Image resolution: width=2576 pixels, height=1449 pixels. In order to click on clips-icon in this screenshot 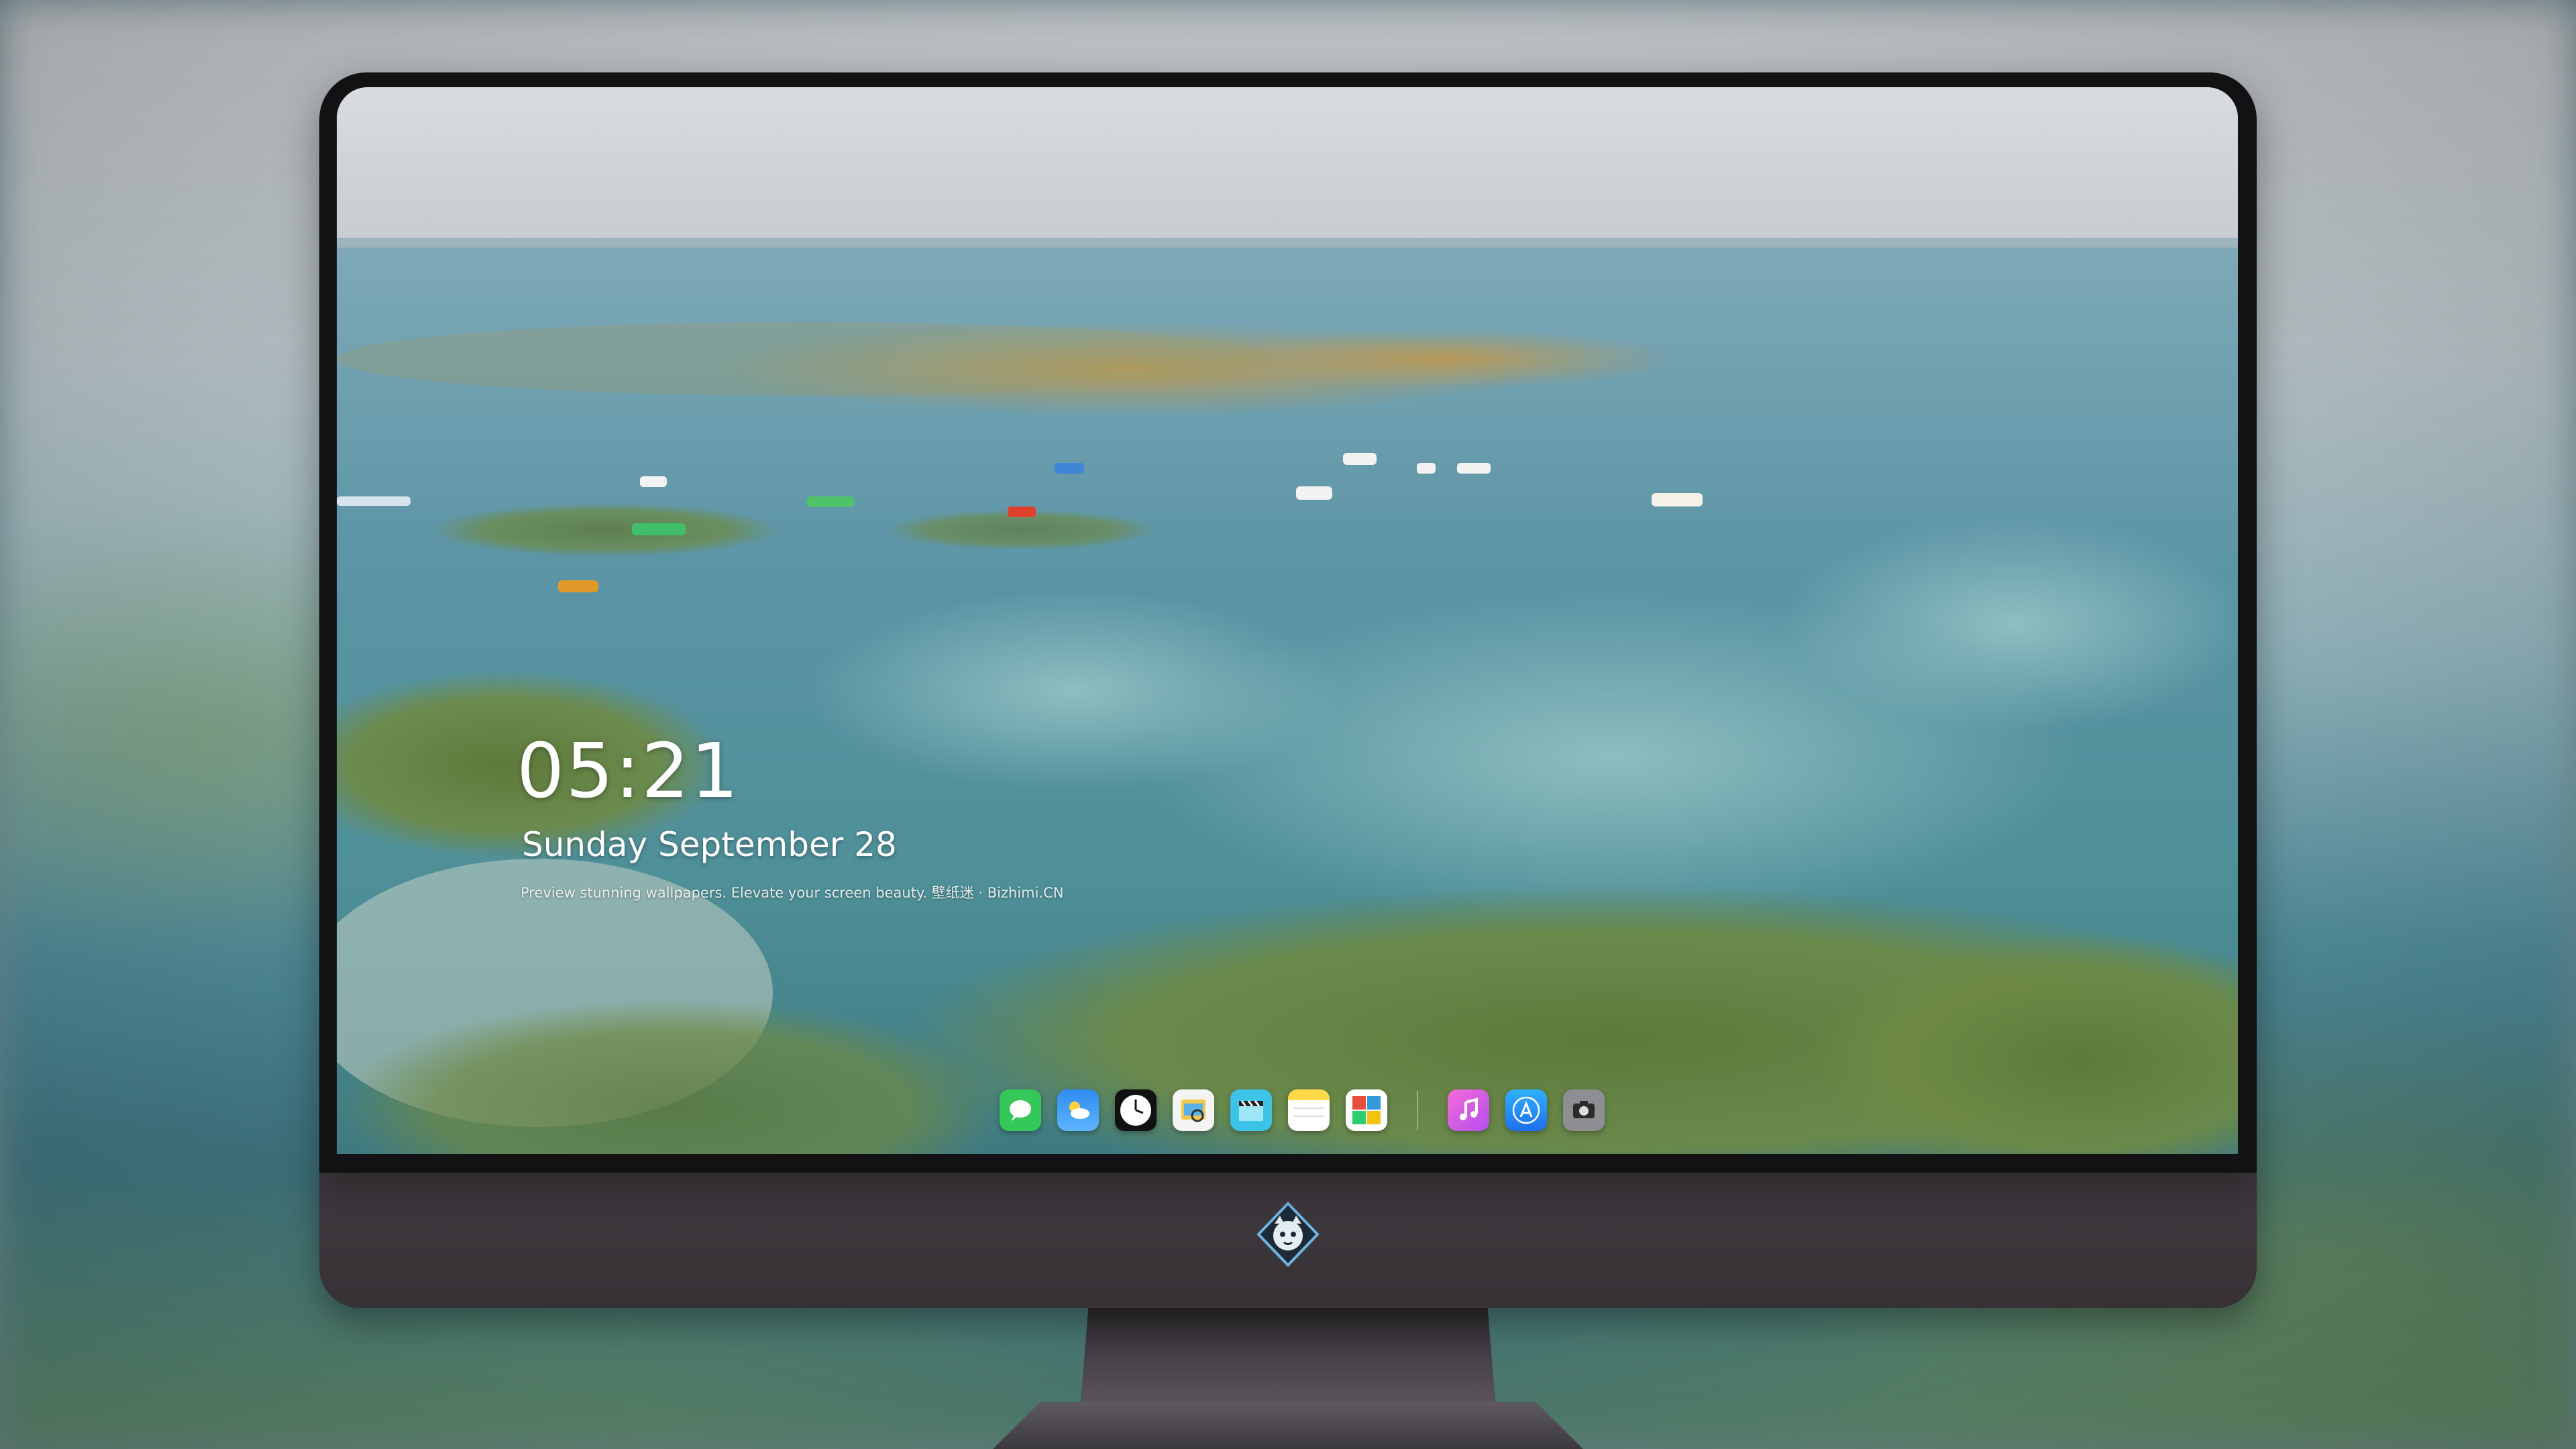, I will do `click(1251, 1110)`.